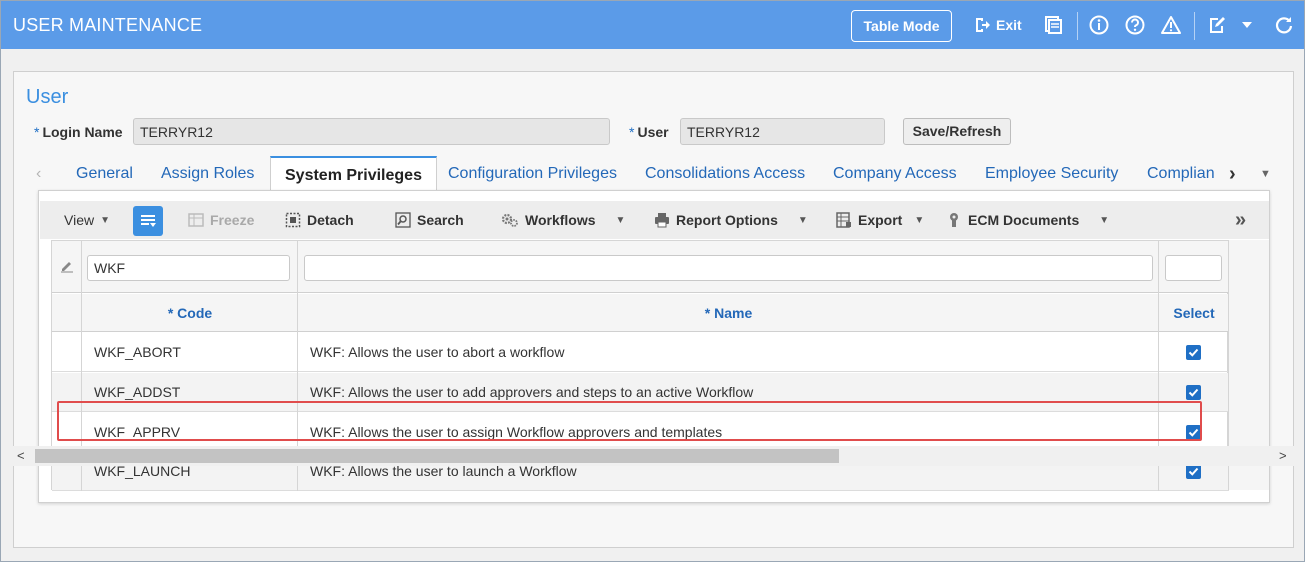 Image resolution: width=1305 pixels, height=562 pixels. I want to click on horizontal-scrollbar: < >, so click(653, 456).